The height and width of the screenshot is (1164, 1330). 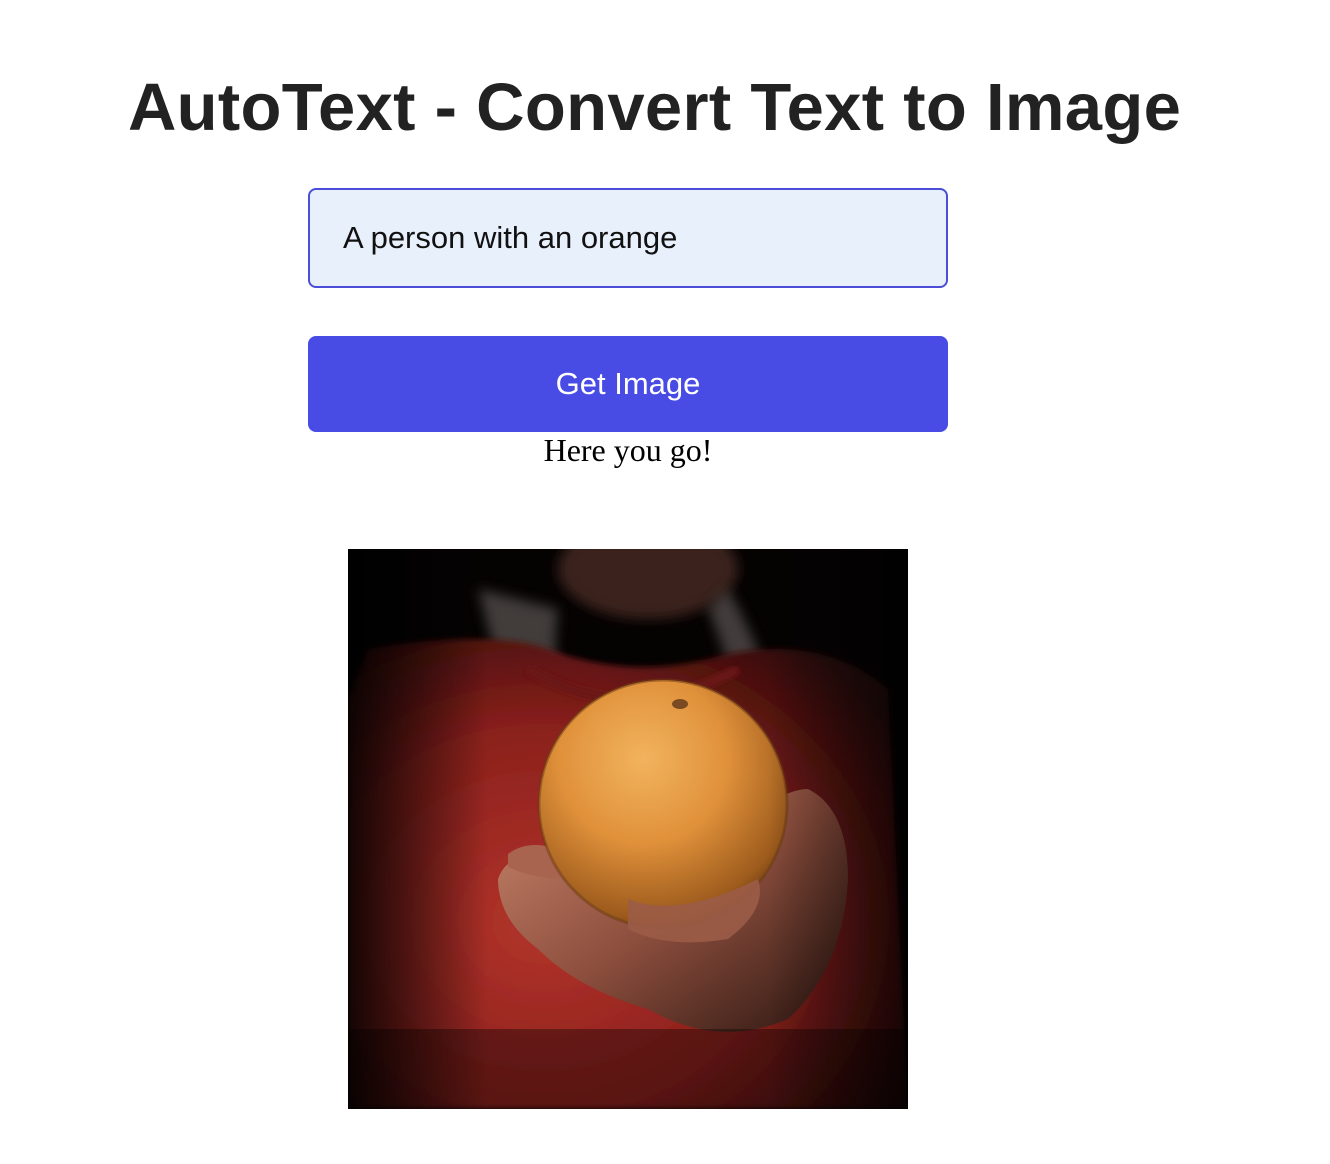 I want to click on result-message: Here you go!, so click(x=628, y=450).